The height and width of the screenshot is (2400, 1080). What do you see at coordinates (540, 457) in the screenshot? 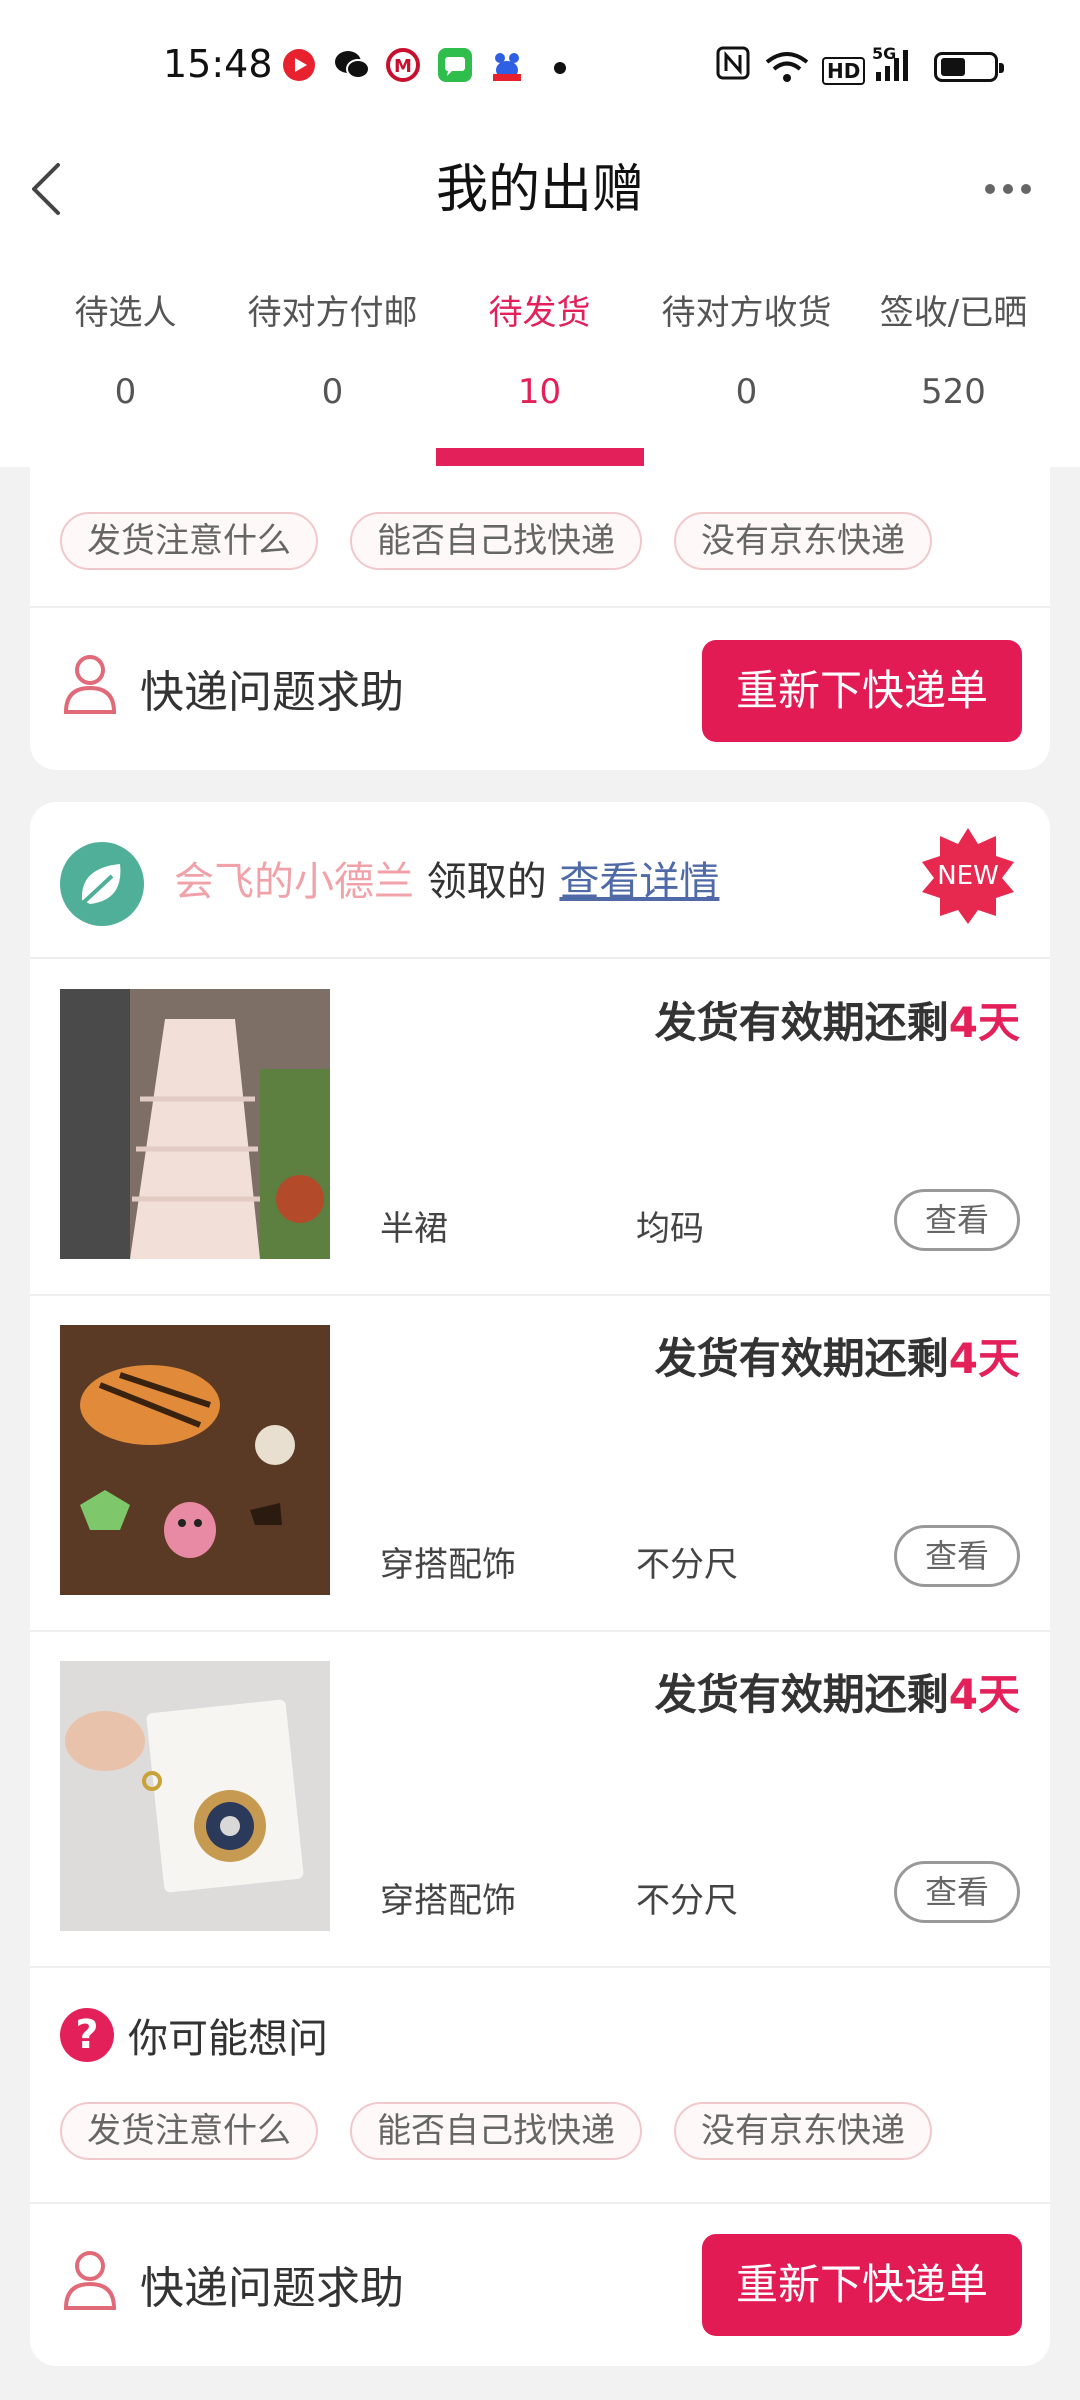
I see `active-tab-indicator` at bounding box center [540, 457].